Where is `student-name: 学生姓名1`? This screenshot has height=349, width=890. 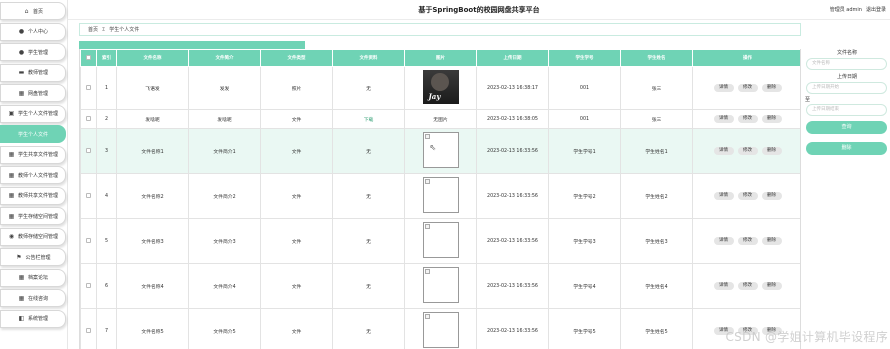
student-name: 学生姓名1 is located at coordinates (656, 151).